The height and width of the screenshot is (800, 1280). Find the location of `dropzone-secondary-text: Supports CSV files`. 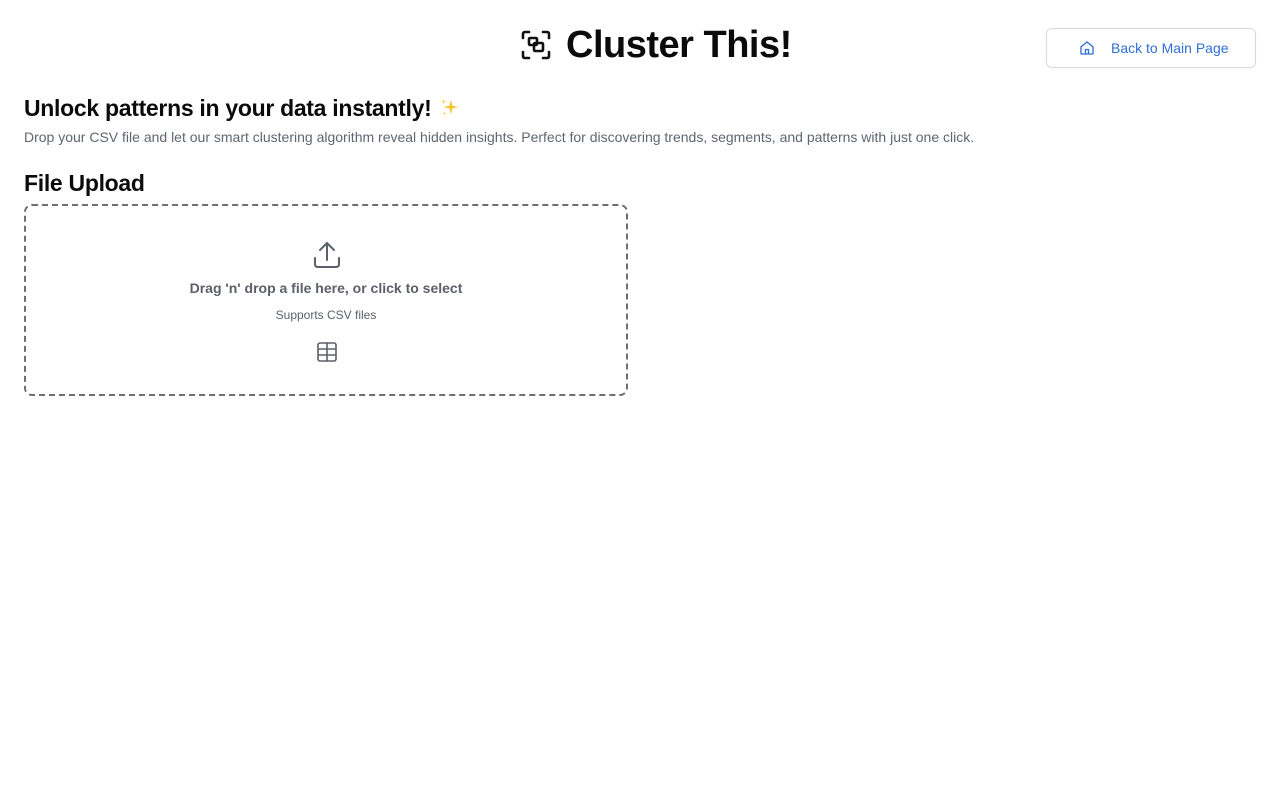

dropzone-secondary-text: Supports CSV files is located at coordinates (326, 315).